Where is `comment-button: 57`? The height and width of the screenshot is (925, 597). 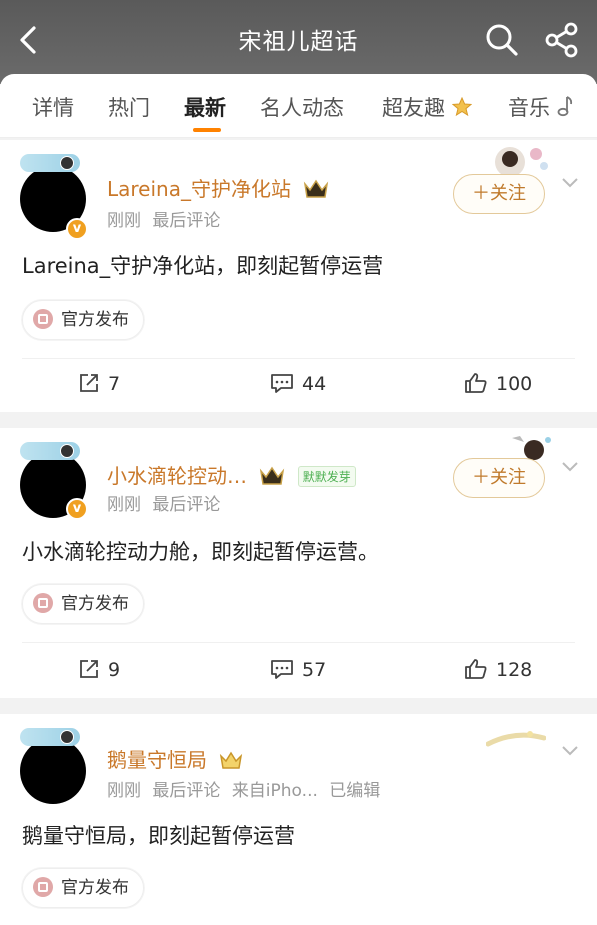
comment-button: 57 is located at coordinates (298, 669).